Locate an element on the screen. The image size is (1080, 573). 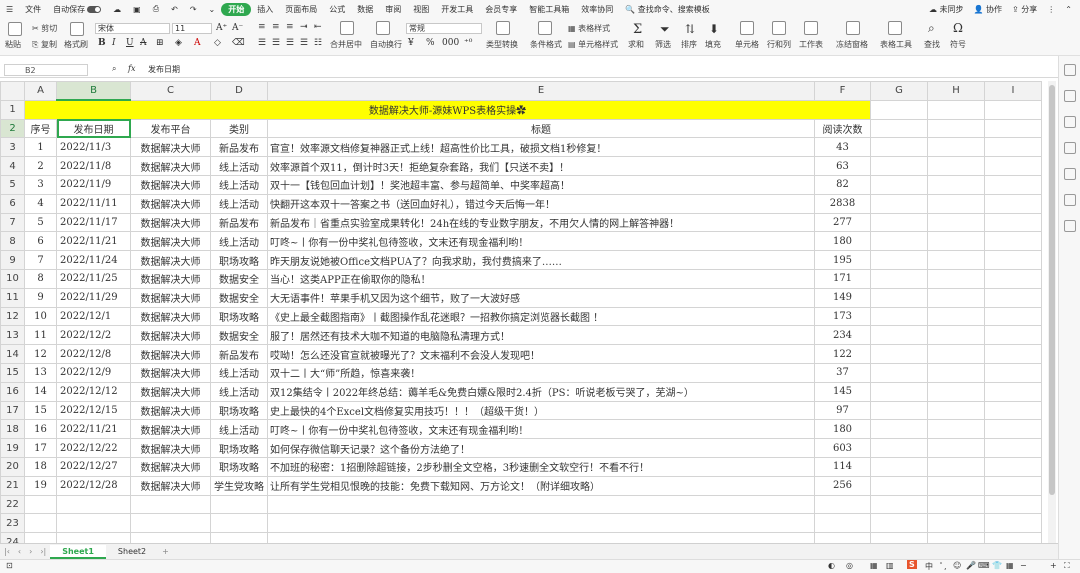
cut-button: ✂ 剪切 is located at coordinates (44, 28).